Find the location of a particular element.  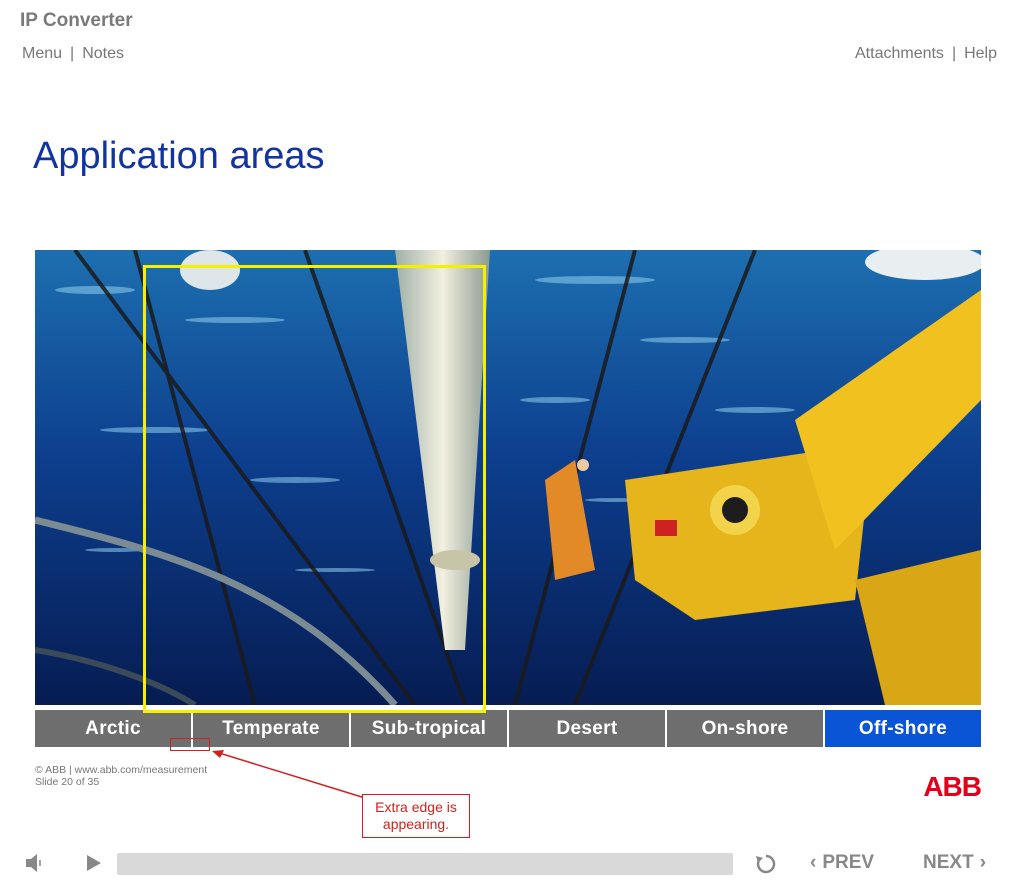

slide-title: Application areas is located at coordinates (179, 156).